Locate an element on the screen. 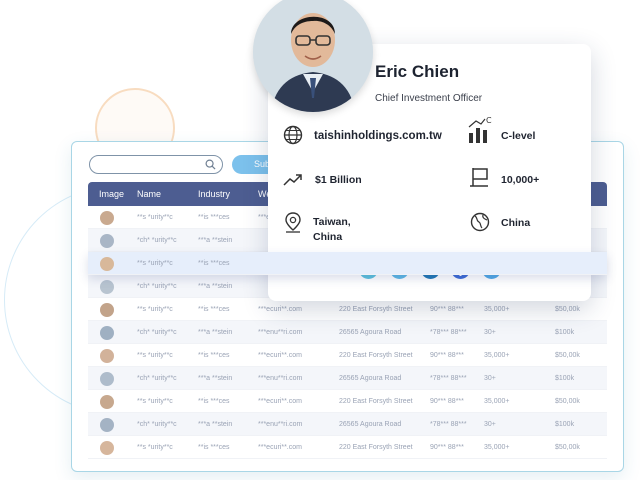 The height and width of the screenshot is (480, 640). column-header-name: Name is located at coordinates (149, 194).